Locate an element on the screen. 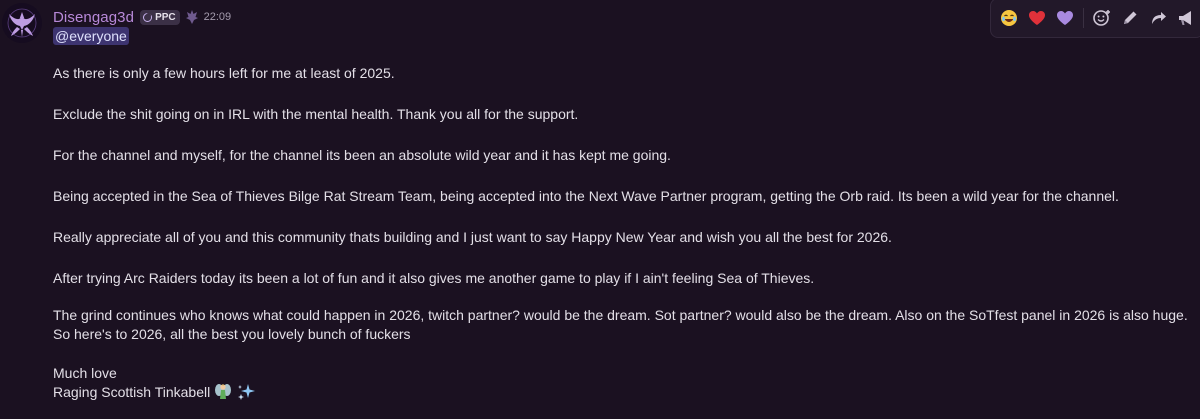 The height and width of the screenshot is (419, 1200). timestamp: 22:09 is located at coordinates (217, 17).